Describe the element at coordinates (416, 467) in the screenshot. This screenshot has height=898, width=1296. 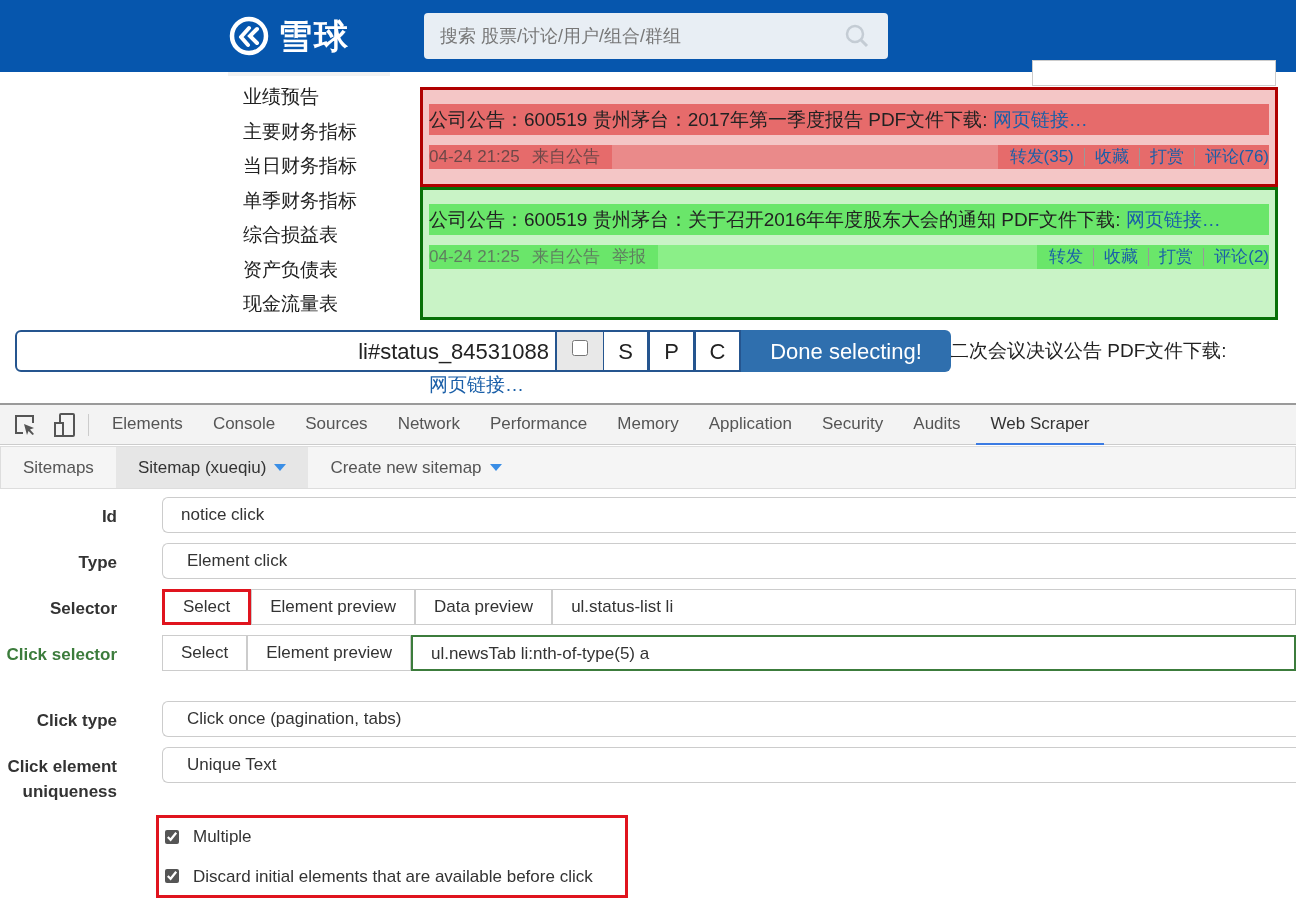
I see `nav-tab: Create new sitemap` at that location.